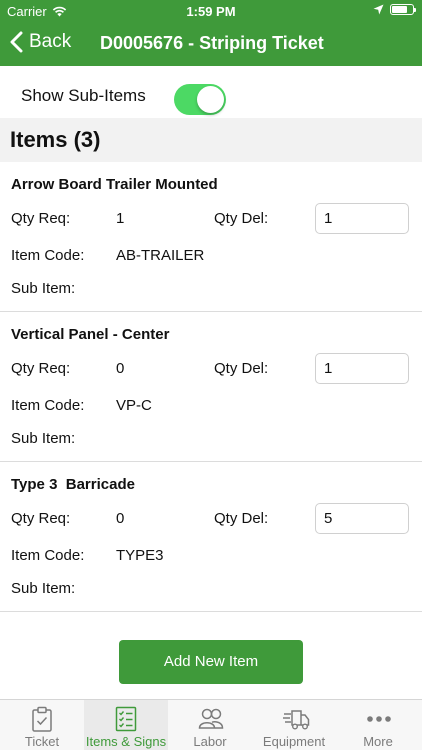 This screenshot has height=750, width=422. What do you see at coordinates (211, 718) in the screenshot?
I see `people-icon` at bounding box center [211, 718].